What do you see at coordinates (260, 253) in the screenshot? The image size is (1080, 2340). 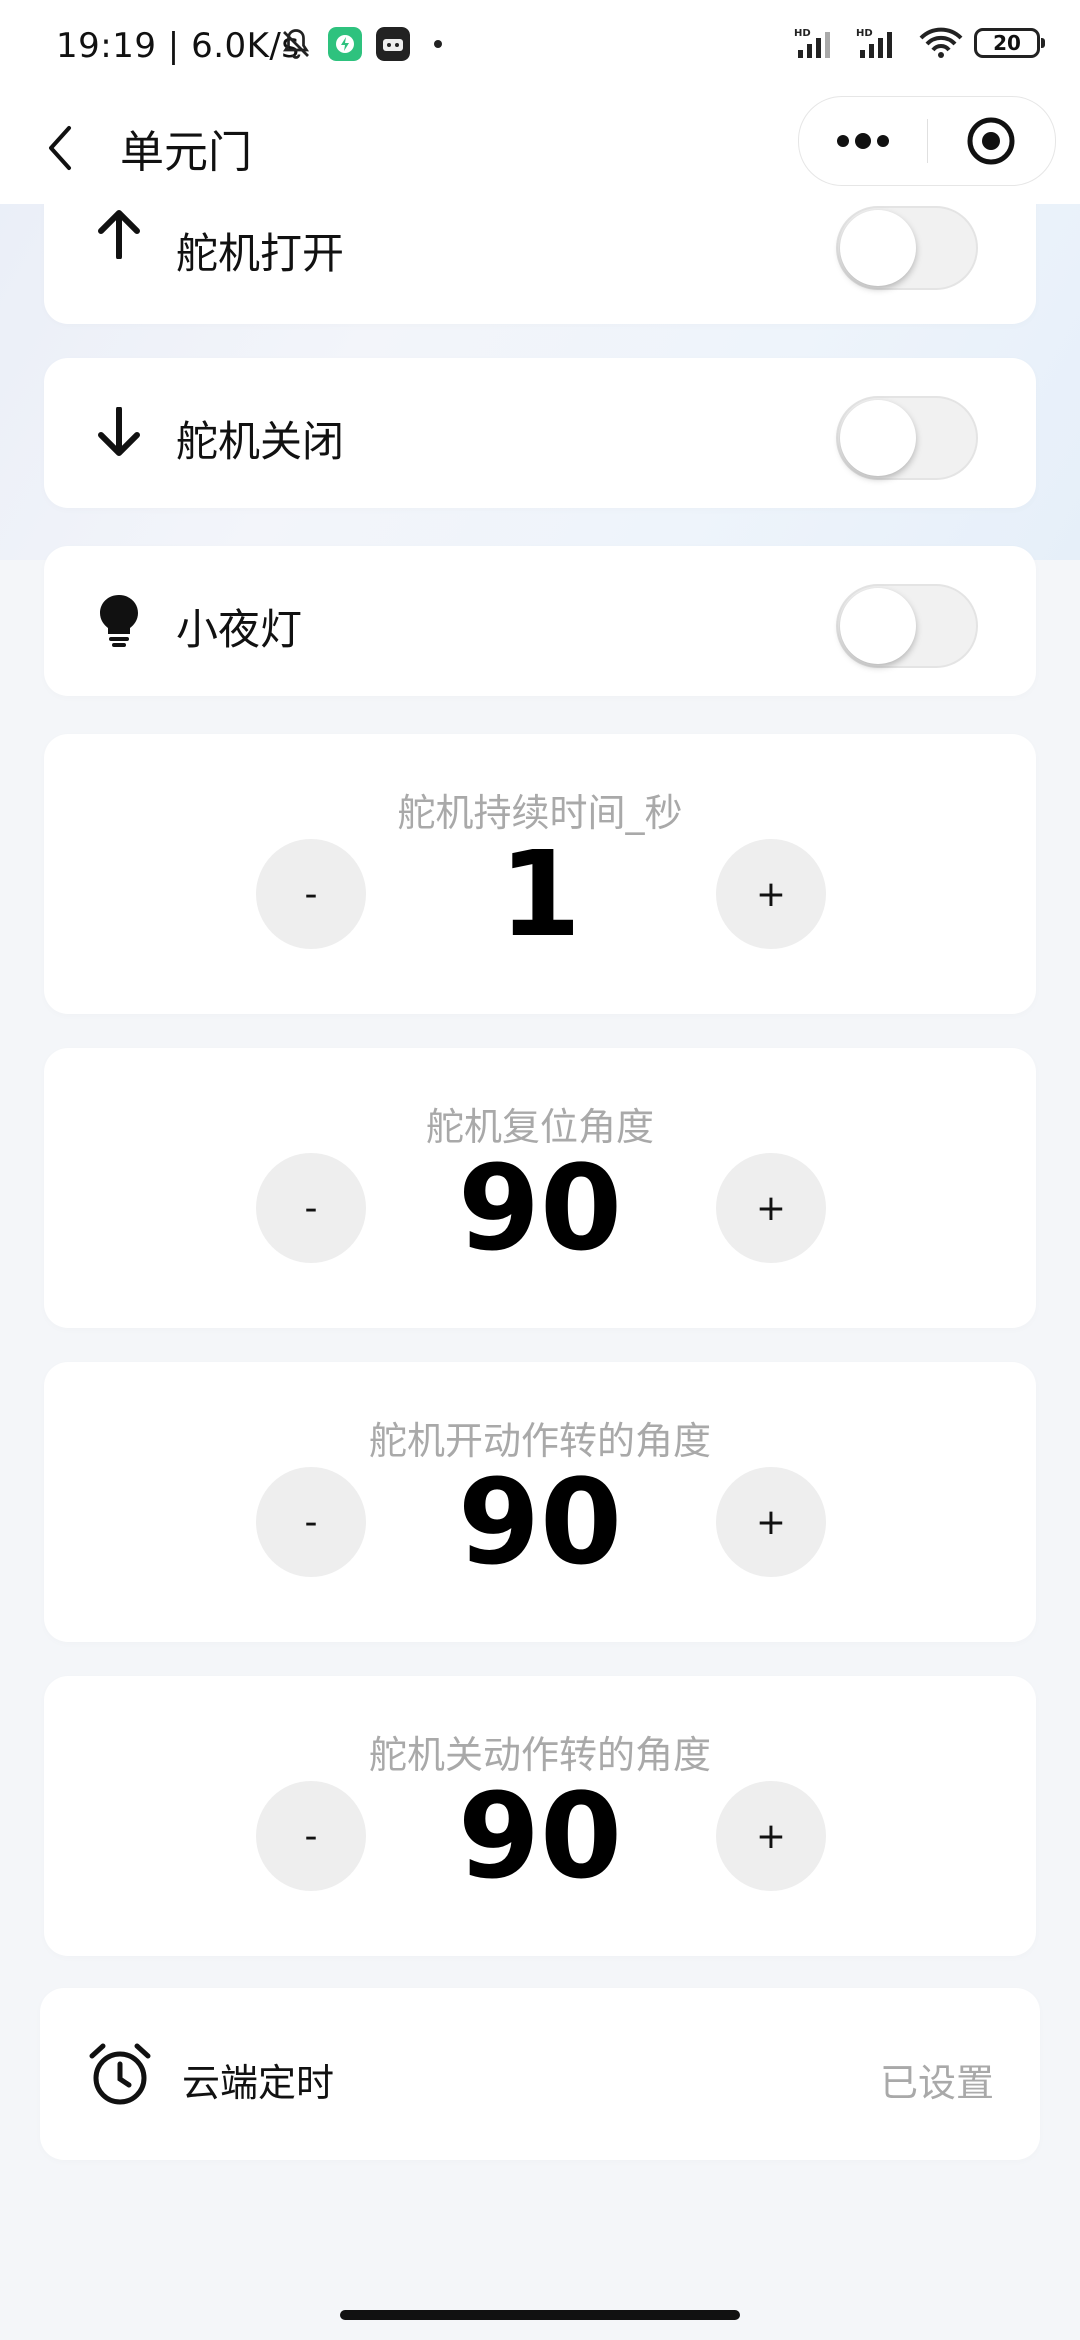 I see `toggle-label-servo-open: 舵机打开` at bounding box center [260, 253].